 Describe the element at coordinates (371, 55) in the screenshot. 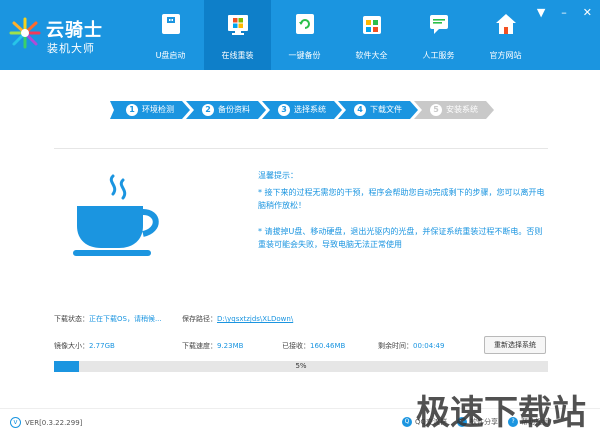

I see `nav-label: 软件大全` at that location.